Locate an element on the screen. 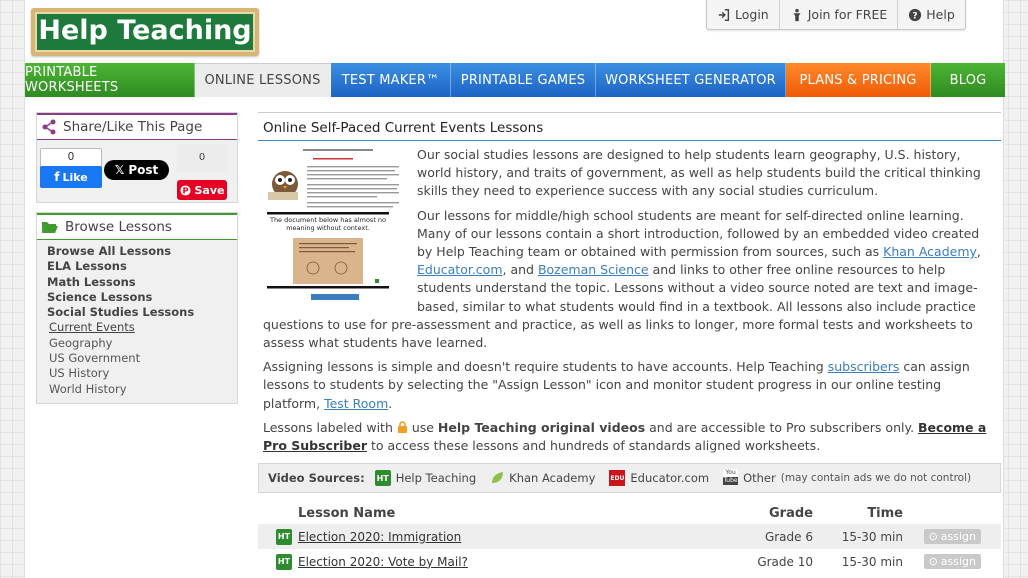 The image size is (1028, 578). browse-title: Browse Lessons is located at coordinates (118, 227).